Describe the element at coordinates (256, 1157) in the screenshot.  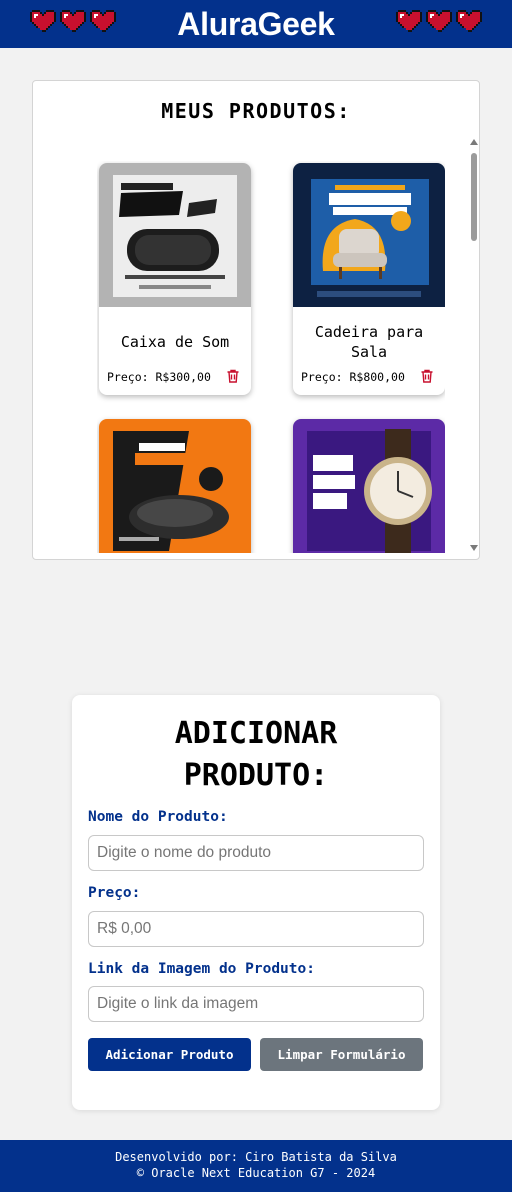
I see `footer-credit: Desenvolvido por: Ciro Batista da Silva` at that location.